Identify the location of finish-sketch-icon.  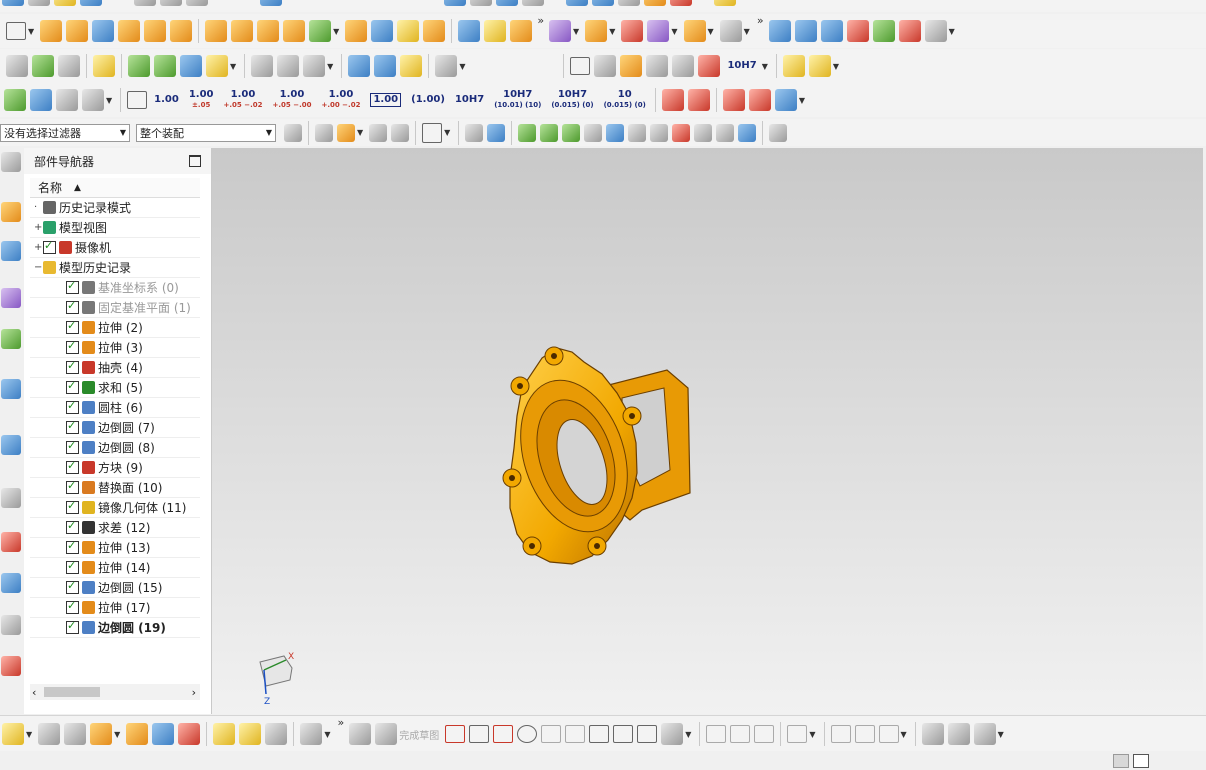
(386, 734).